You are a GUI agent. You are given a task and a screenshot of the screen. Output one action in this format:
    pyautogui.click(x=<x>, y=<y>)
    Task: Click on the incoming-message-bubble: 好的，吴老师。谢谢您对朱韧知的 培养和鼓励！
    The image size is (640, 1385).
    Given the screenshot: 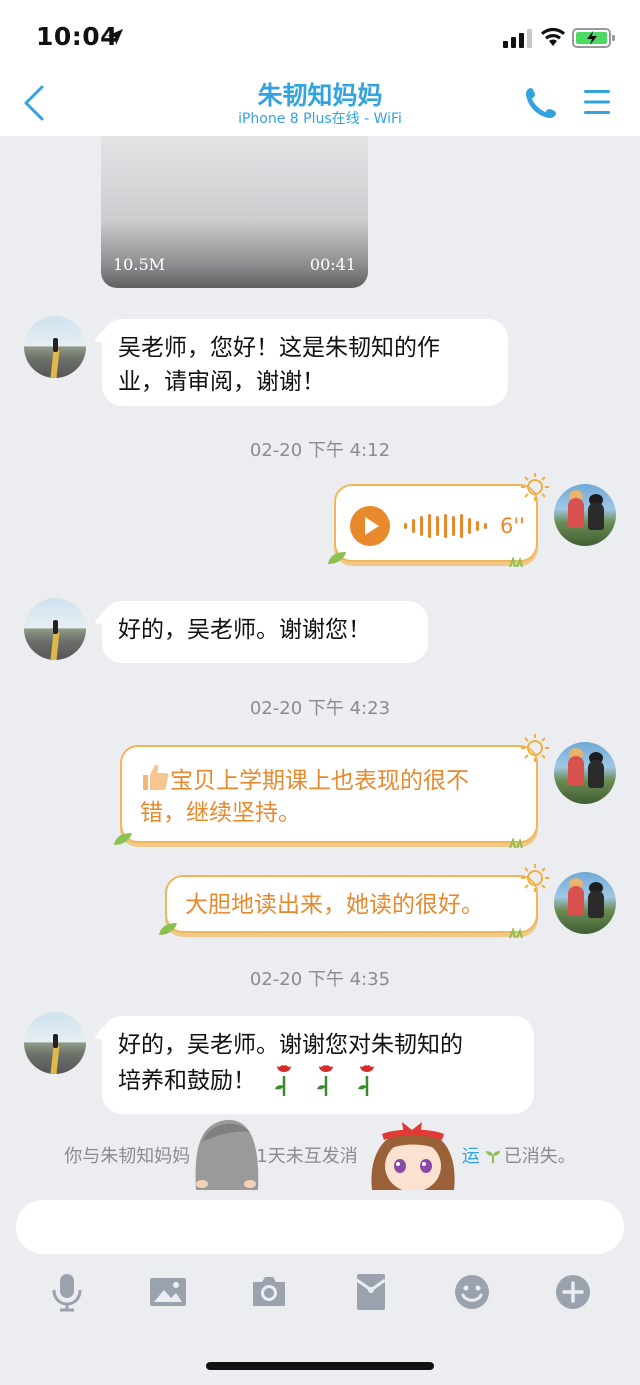 What is the action you would take?
    pyautogui.click(x=318, y=1065)
    